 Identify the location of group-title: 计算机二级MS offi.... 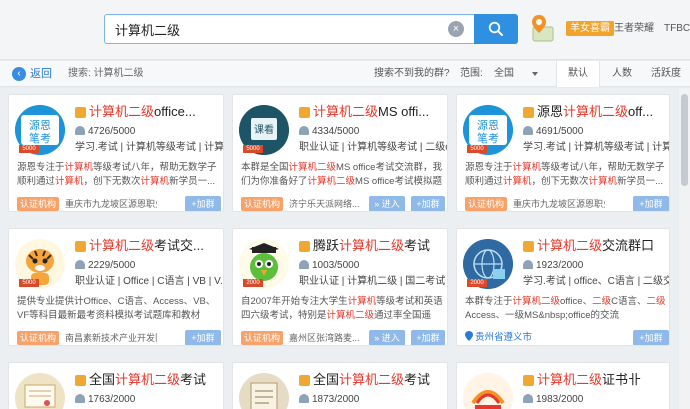
(380, 112).